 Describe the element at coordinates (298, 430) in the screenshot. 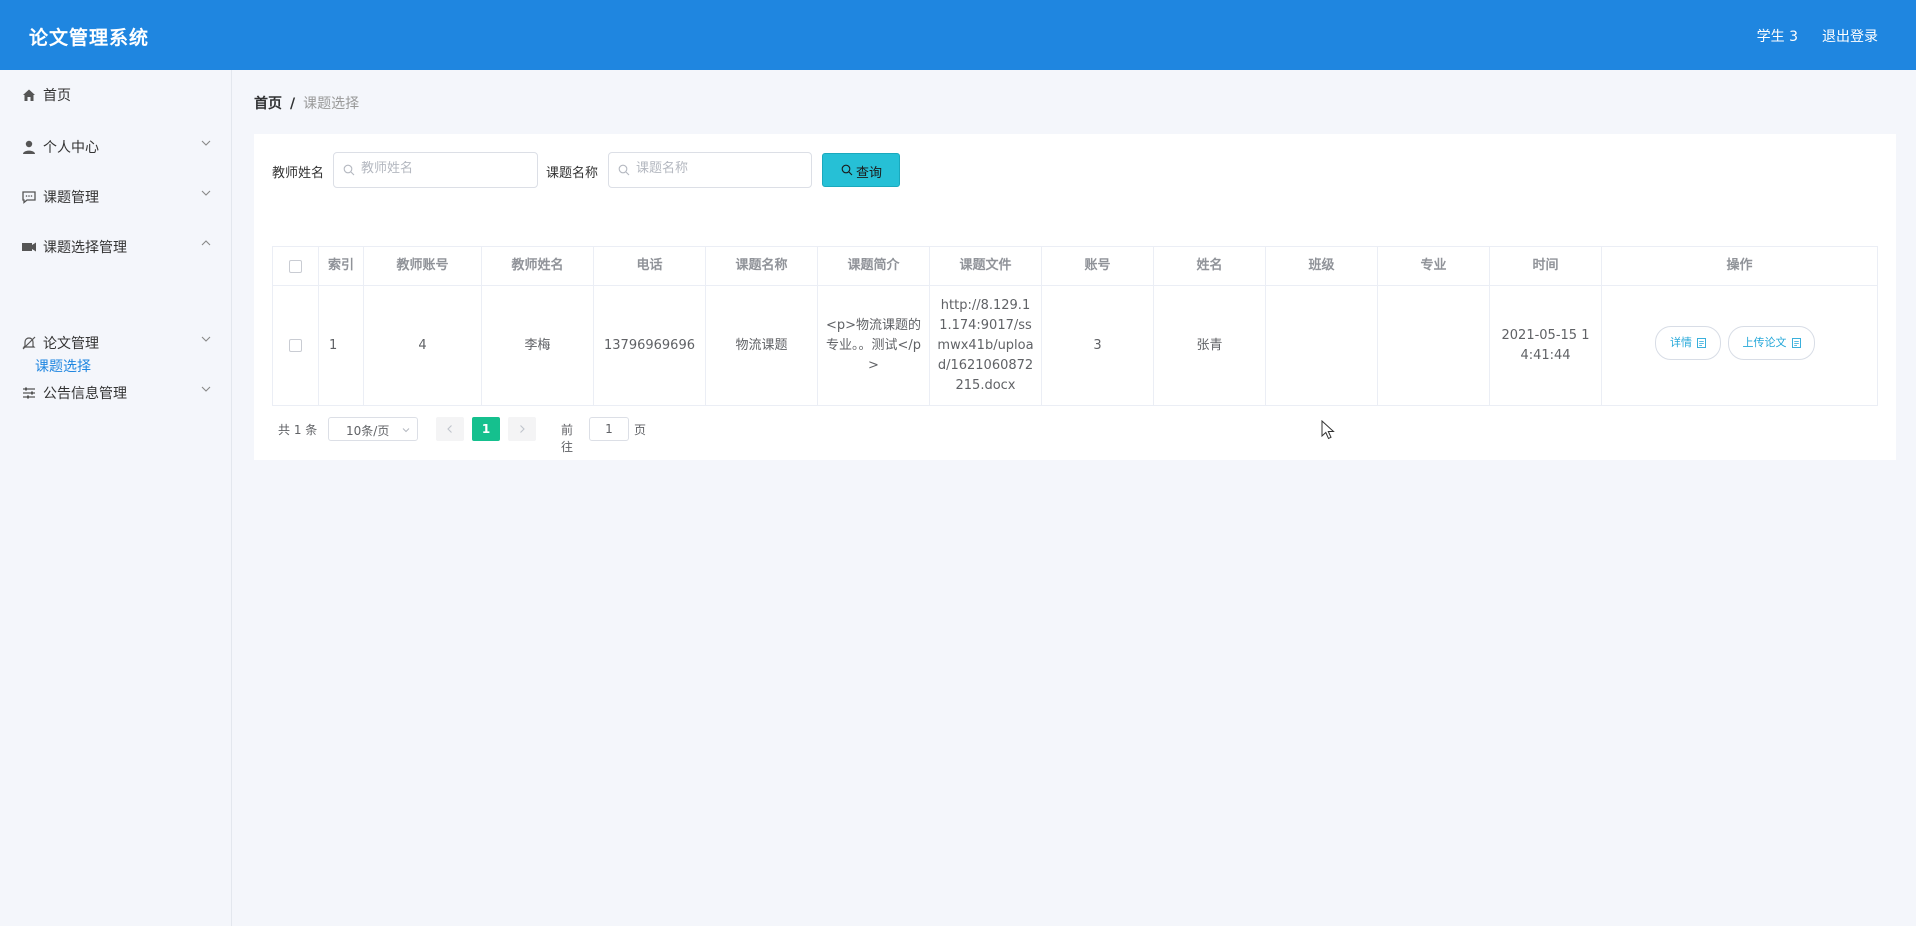

I see `pagination-total: 共 1 条` at that location.